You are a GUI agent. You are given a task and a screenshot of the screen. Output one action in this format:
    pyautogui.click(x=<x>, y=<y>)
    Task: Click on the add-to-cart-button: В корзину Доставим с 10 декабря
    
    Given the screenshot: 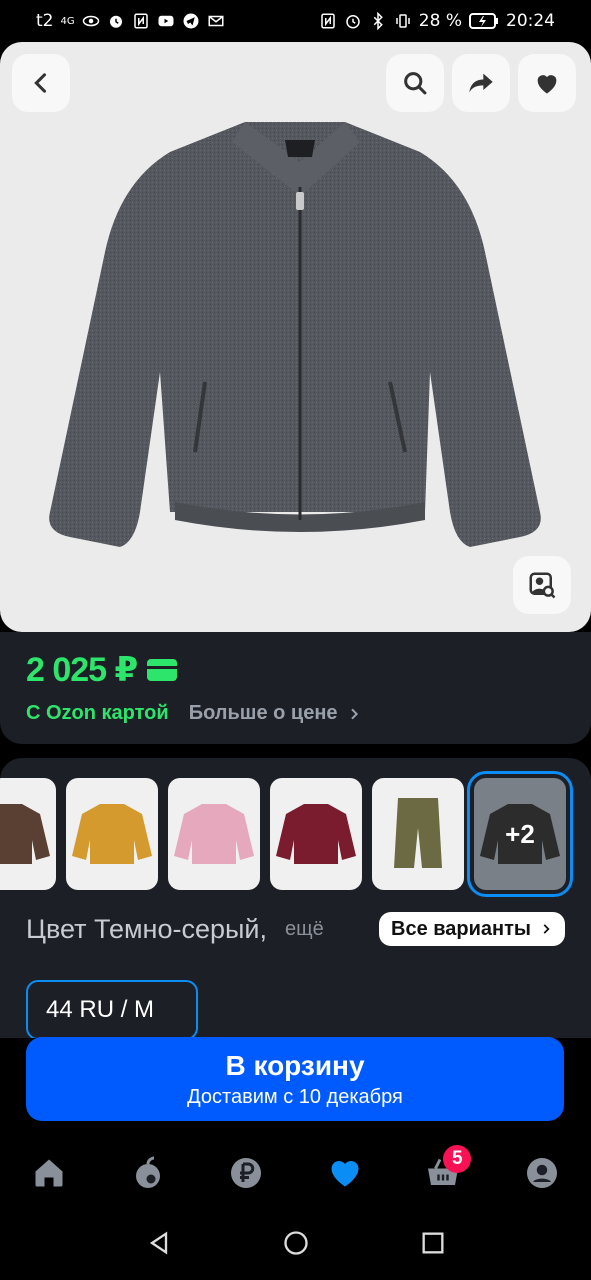 What is the action you would take?
    pyautogui.click(x=295, y=1079)
    